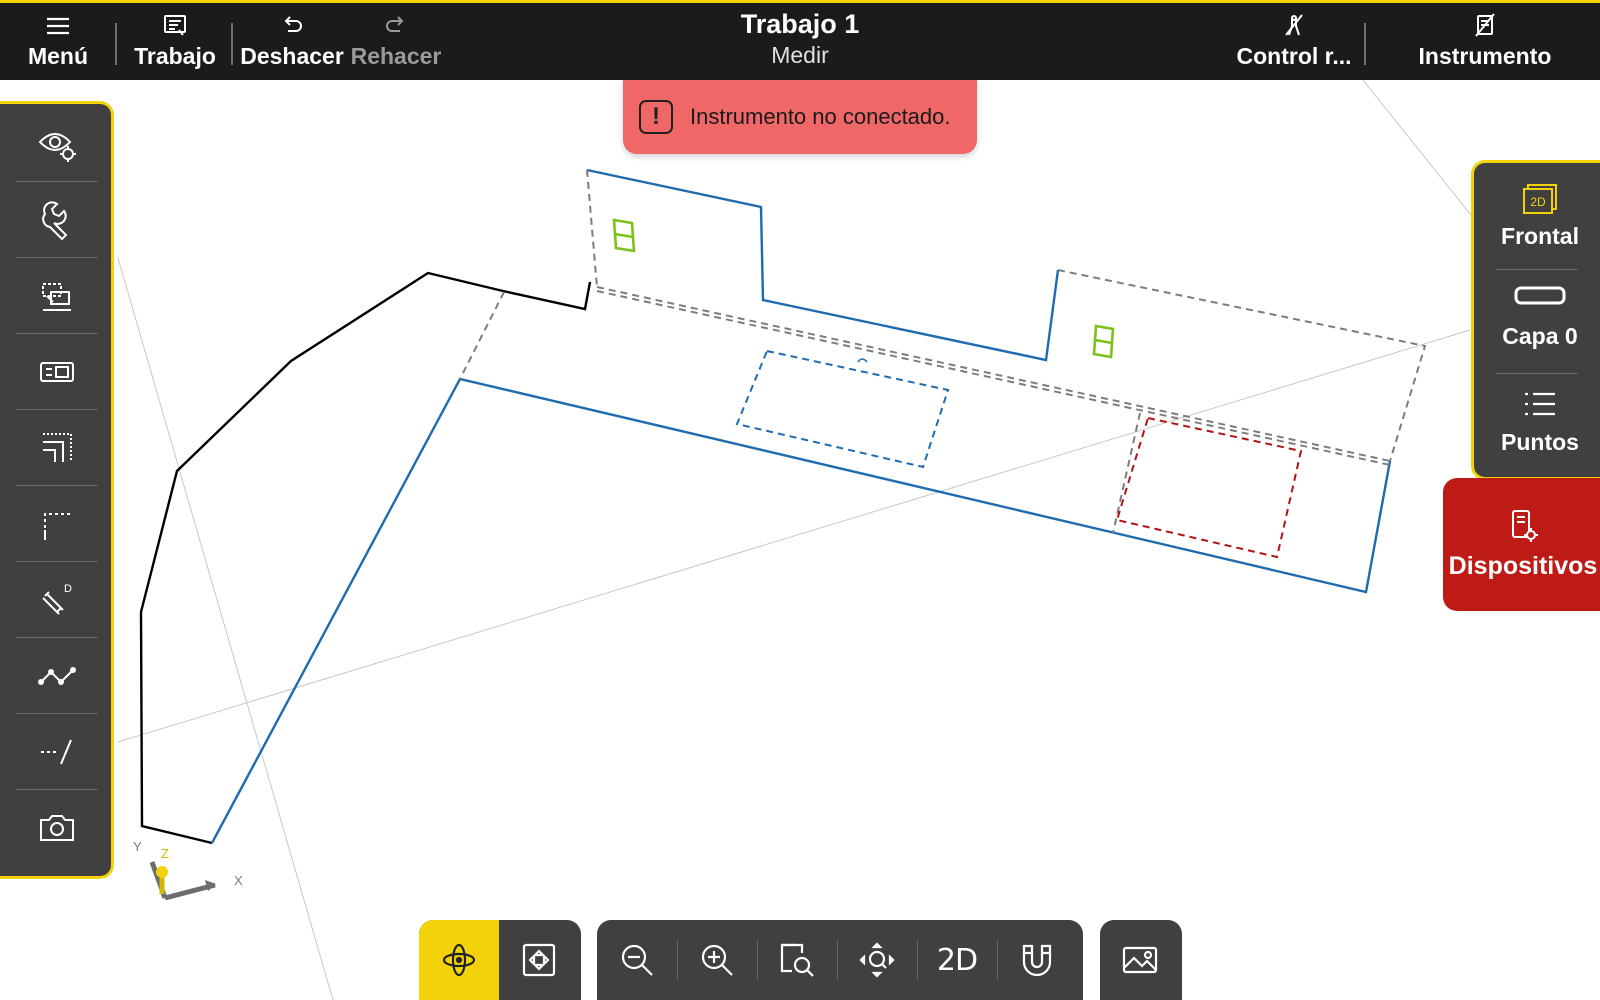 The image size is (1600, 1000). Describe the element at coordinates (175, 56) in the screenshot. I see `job-label: Trabajo` at that location.